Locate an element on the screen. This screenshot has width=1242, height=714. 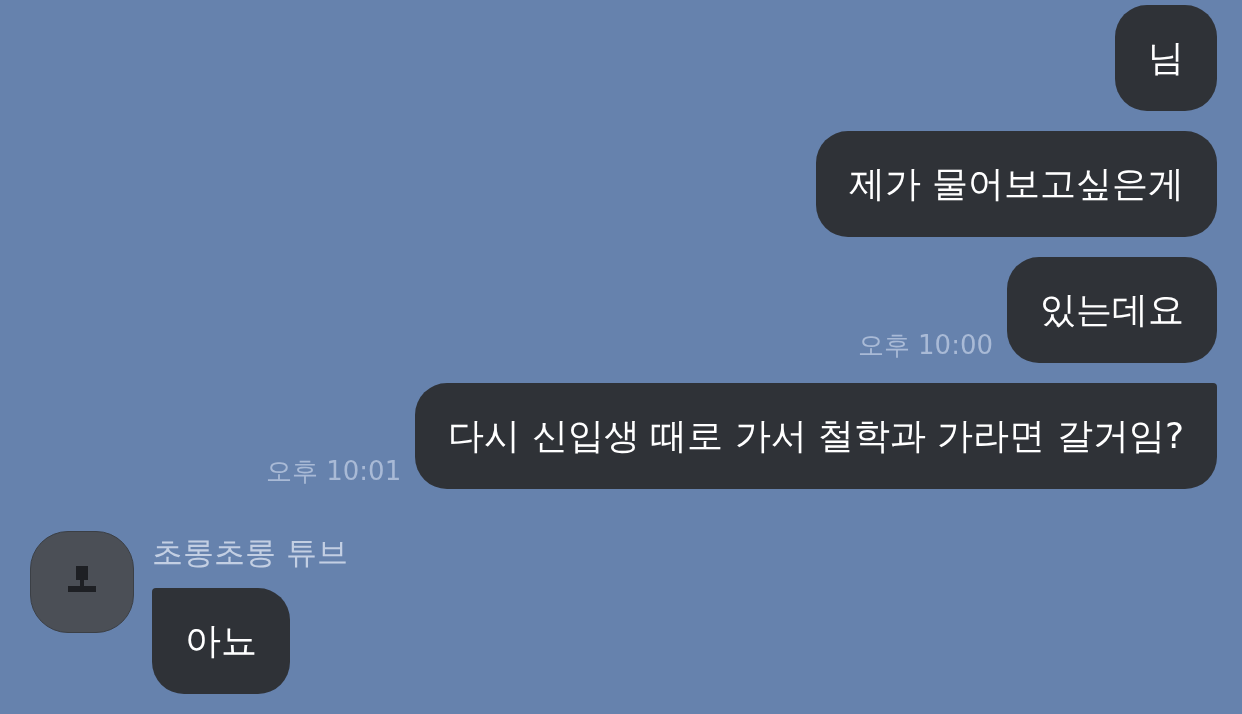
sender-name: 초롱초롱 튜브 is located at coordinates (250, 552).